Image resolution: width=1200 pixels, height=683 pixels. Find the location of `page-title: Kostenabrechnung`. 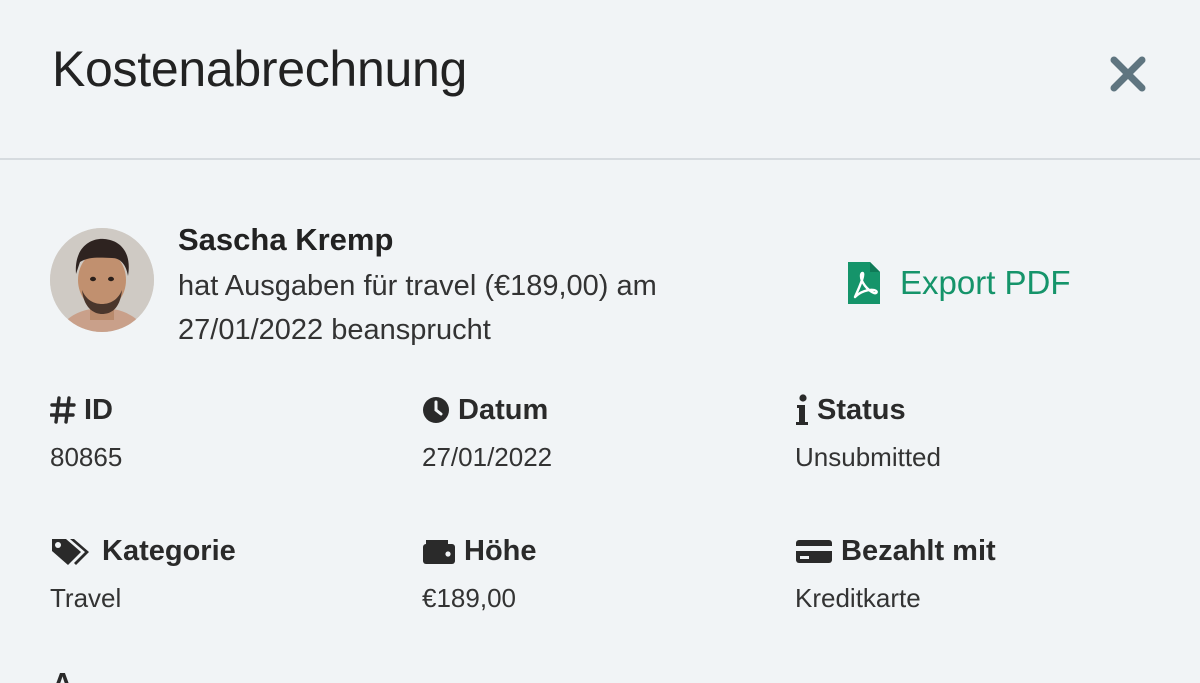

page-title: Kostenabrechnung is located at coordinates (259, 69).